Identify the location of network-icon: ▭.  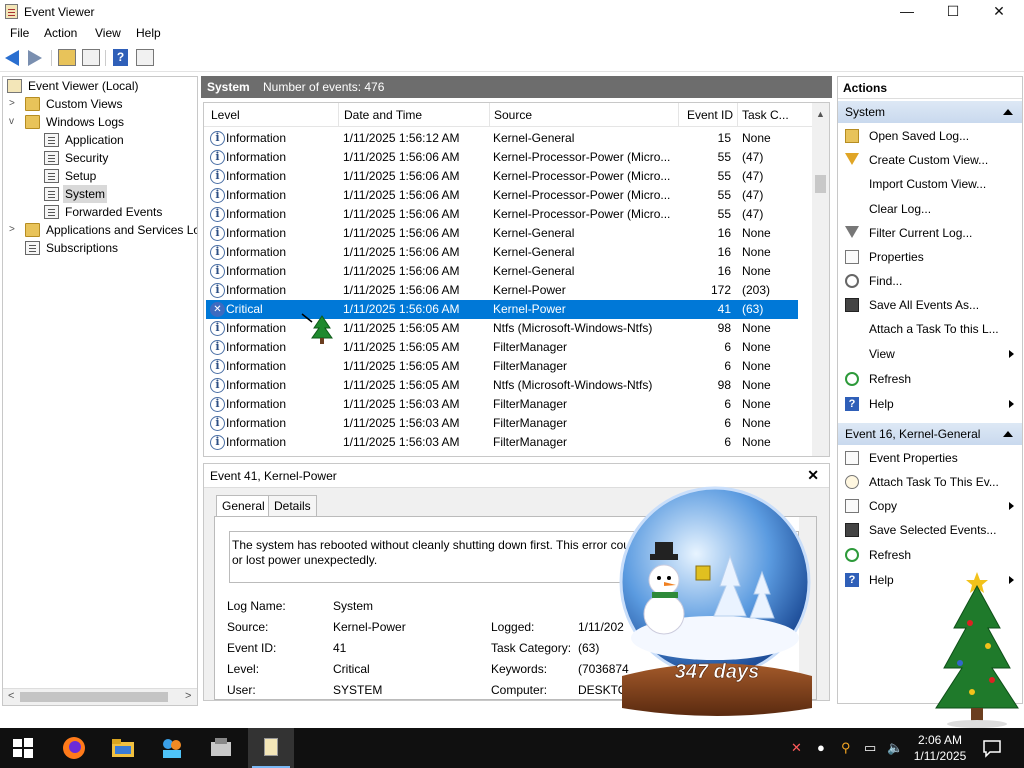
(870, 748).